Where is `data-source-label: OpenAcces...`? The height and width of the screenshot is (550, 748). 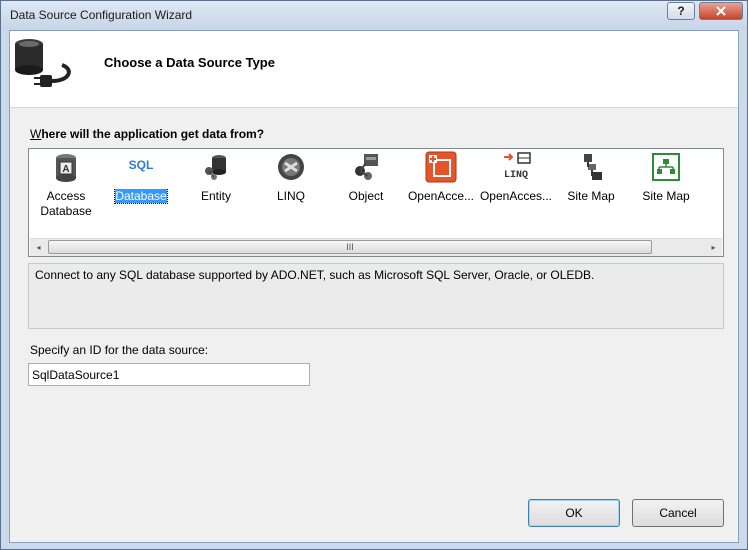
data-source-label: OpenAcces... is located at coordinates (516, 196).